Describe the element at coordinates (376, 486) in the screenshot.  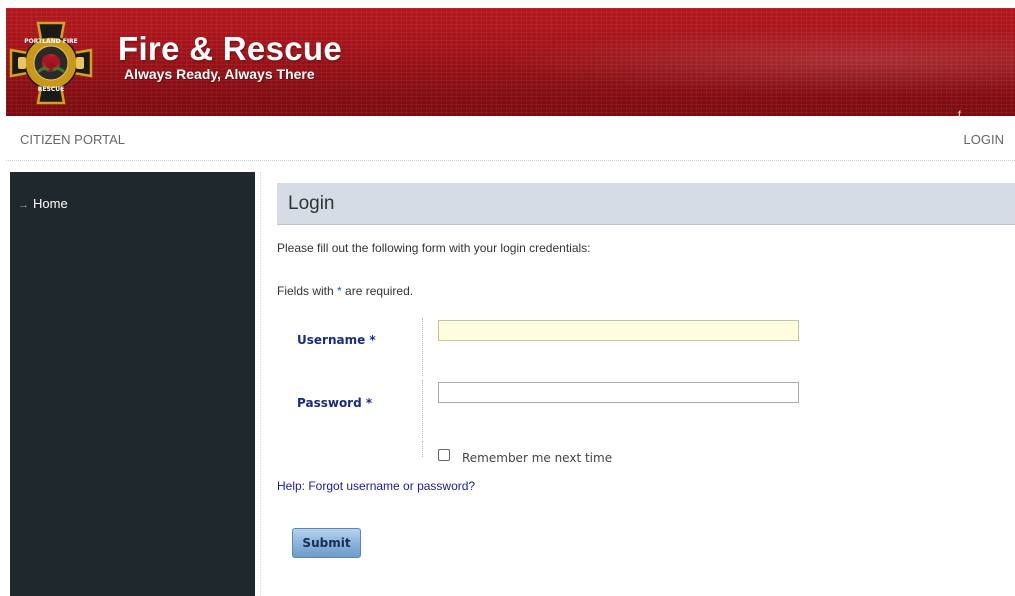
I see `forgot-credentials-link: Help: Forgot username or password?` at that location.